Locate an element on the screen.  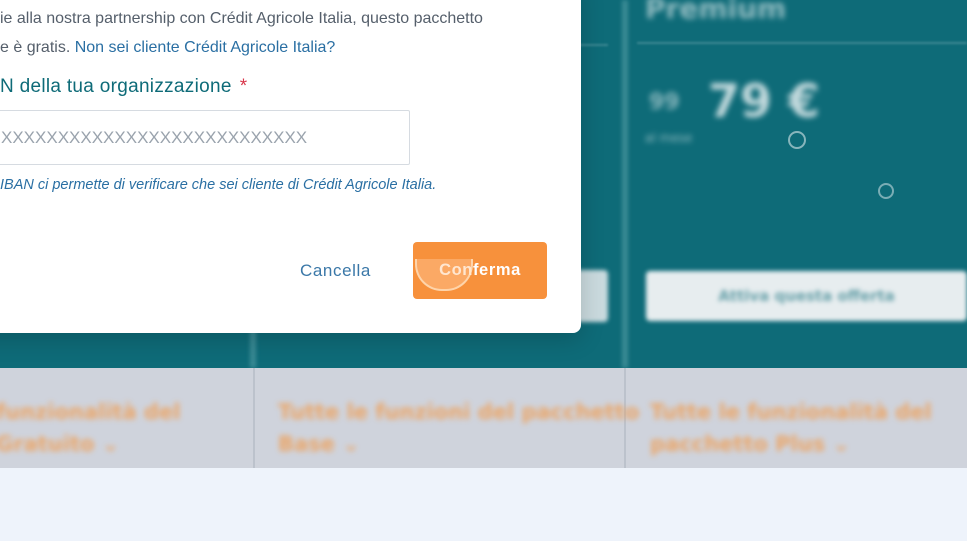
feature-line: Base is located at coordinates (306, 444).